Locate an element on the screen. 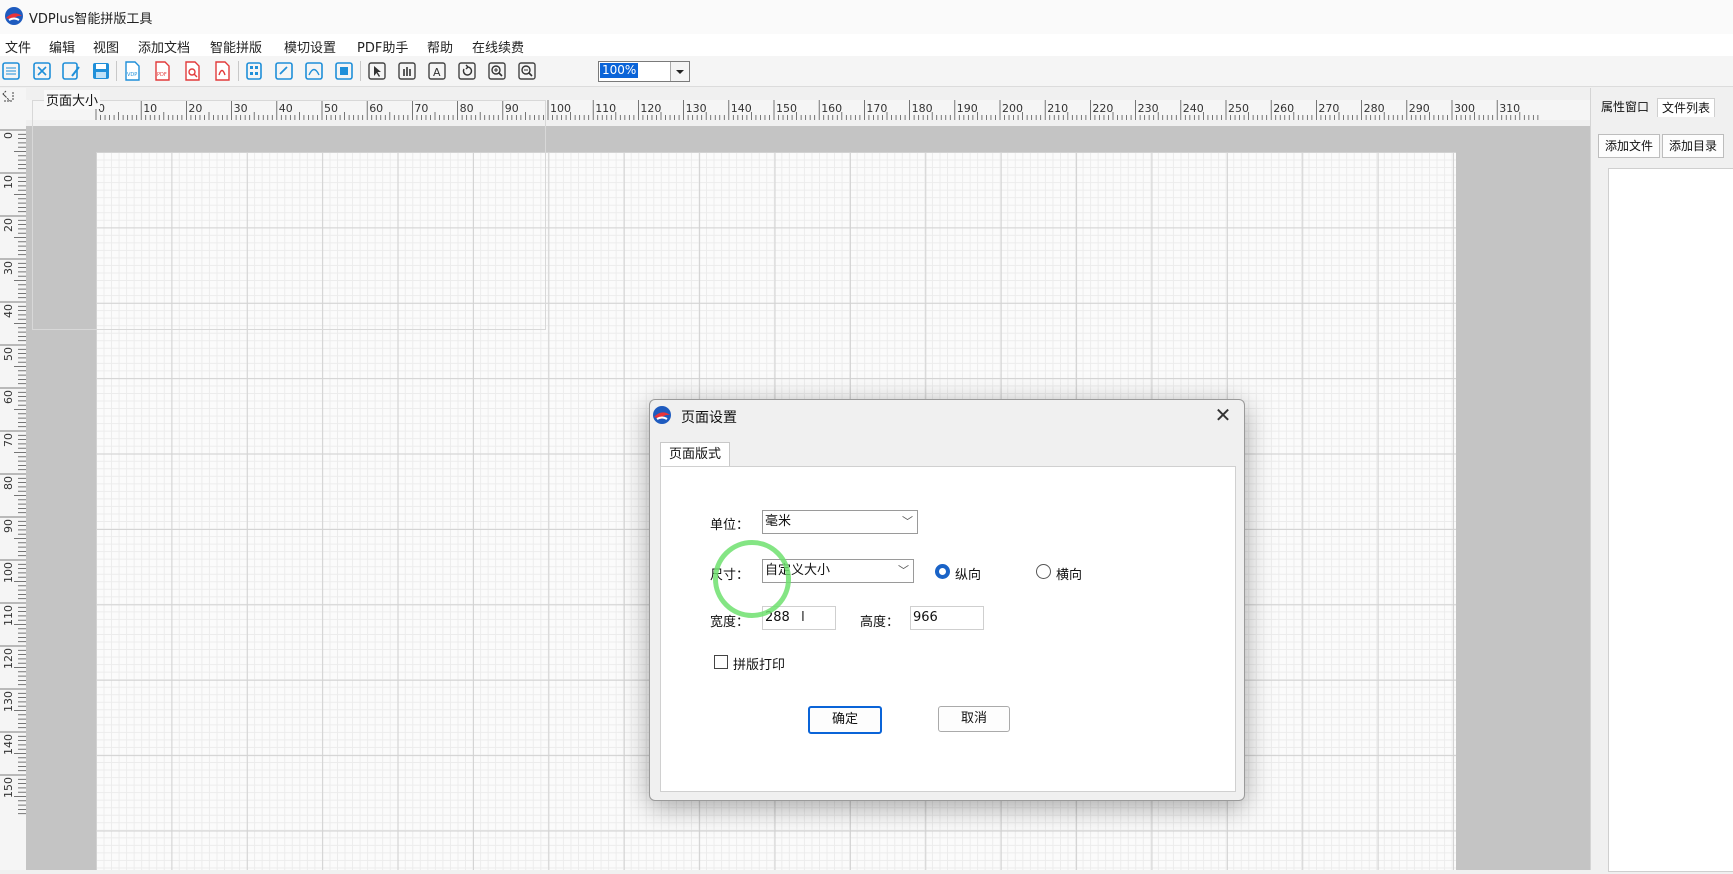 The width and height of the screenshot is (1733, 874). unit-label: 单位： is located at coordinates (730, 525).